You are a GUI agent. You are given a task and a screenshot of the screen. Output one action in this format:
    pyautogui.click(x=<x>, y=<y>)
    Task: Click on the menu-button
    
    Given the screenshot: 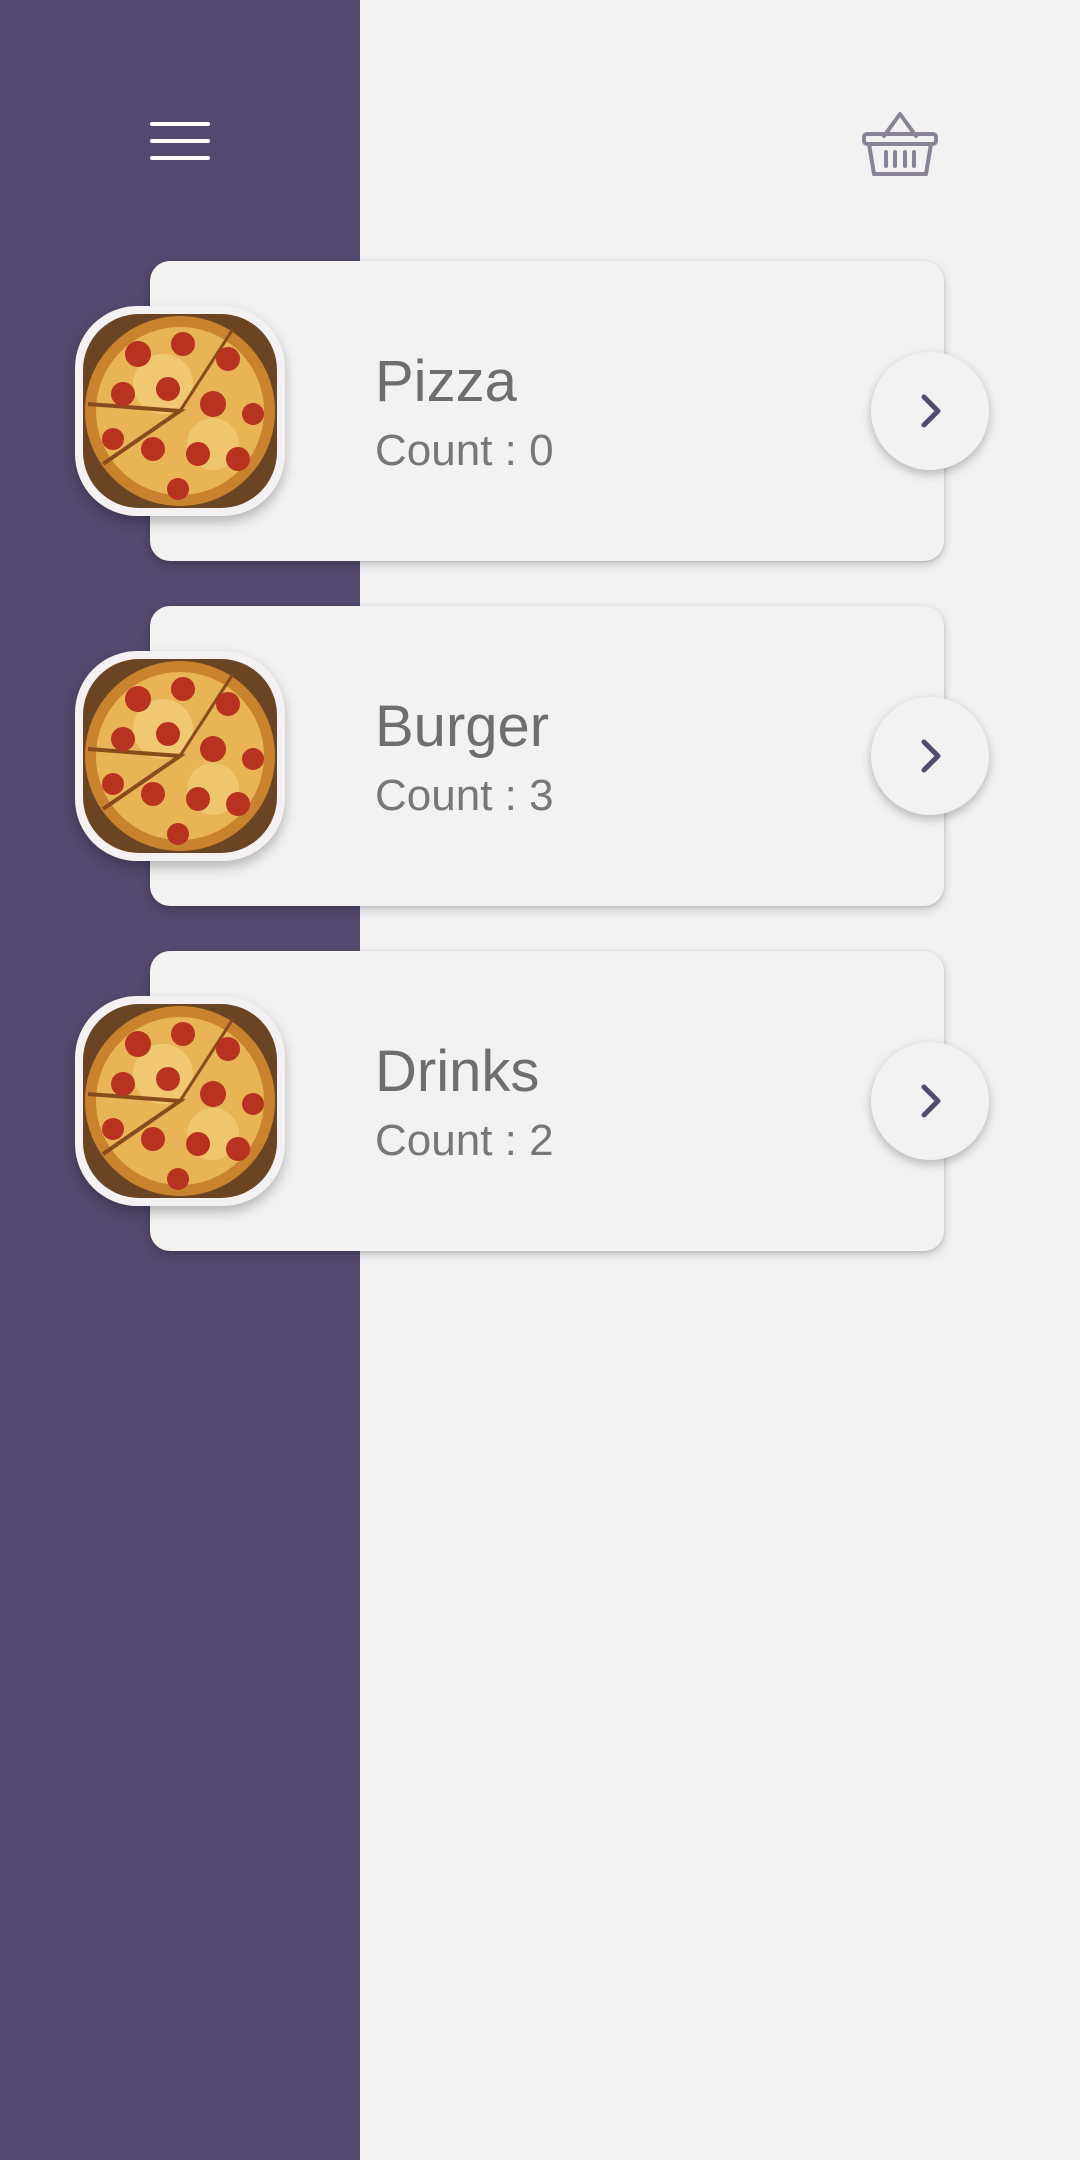 What is the action you would take?
    pyautogui.click(x=180, y=142)
    